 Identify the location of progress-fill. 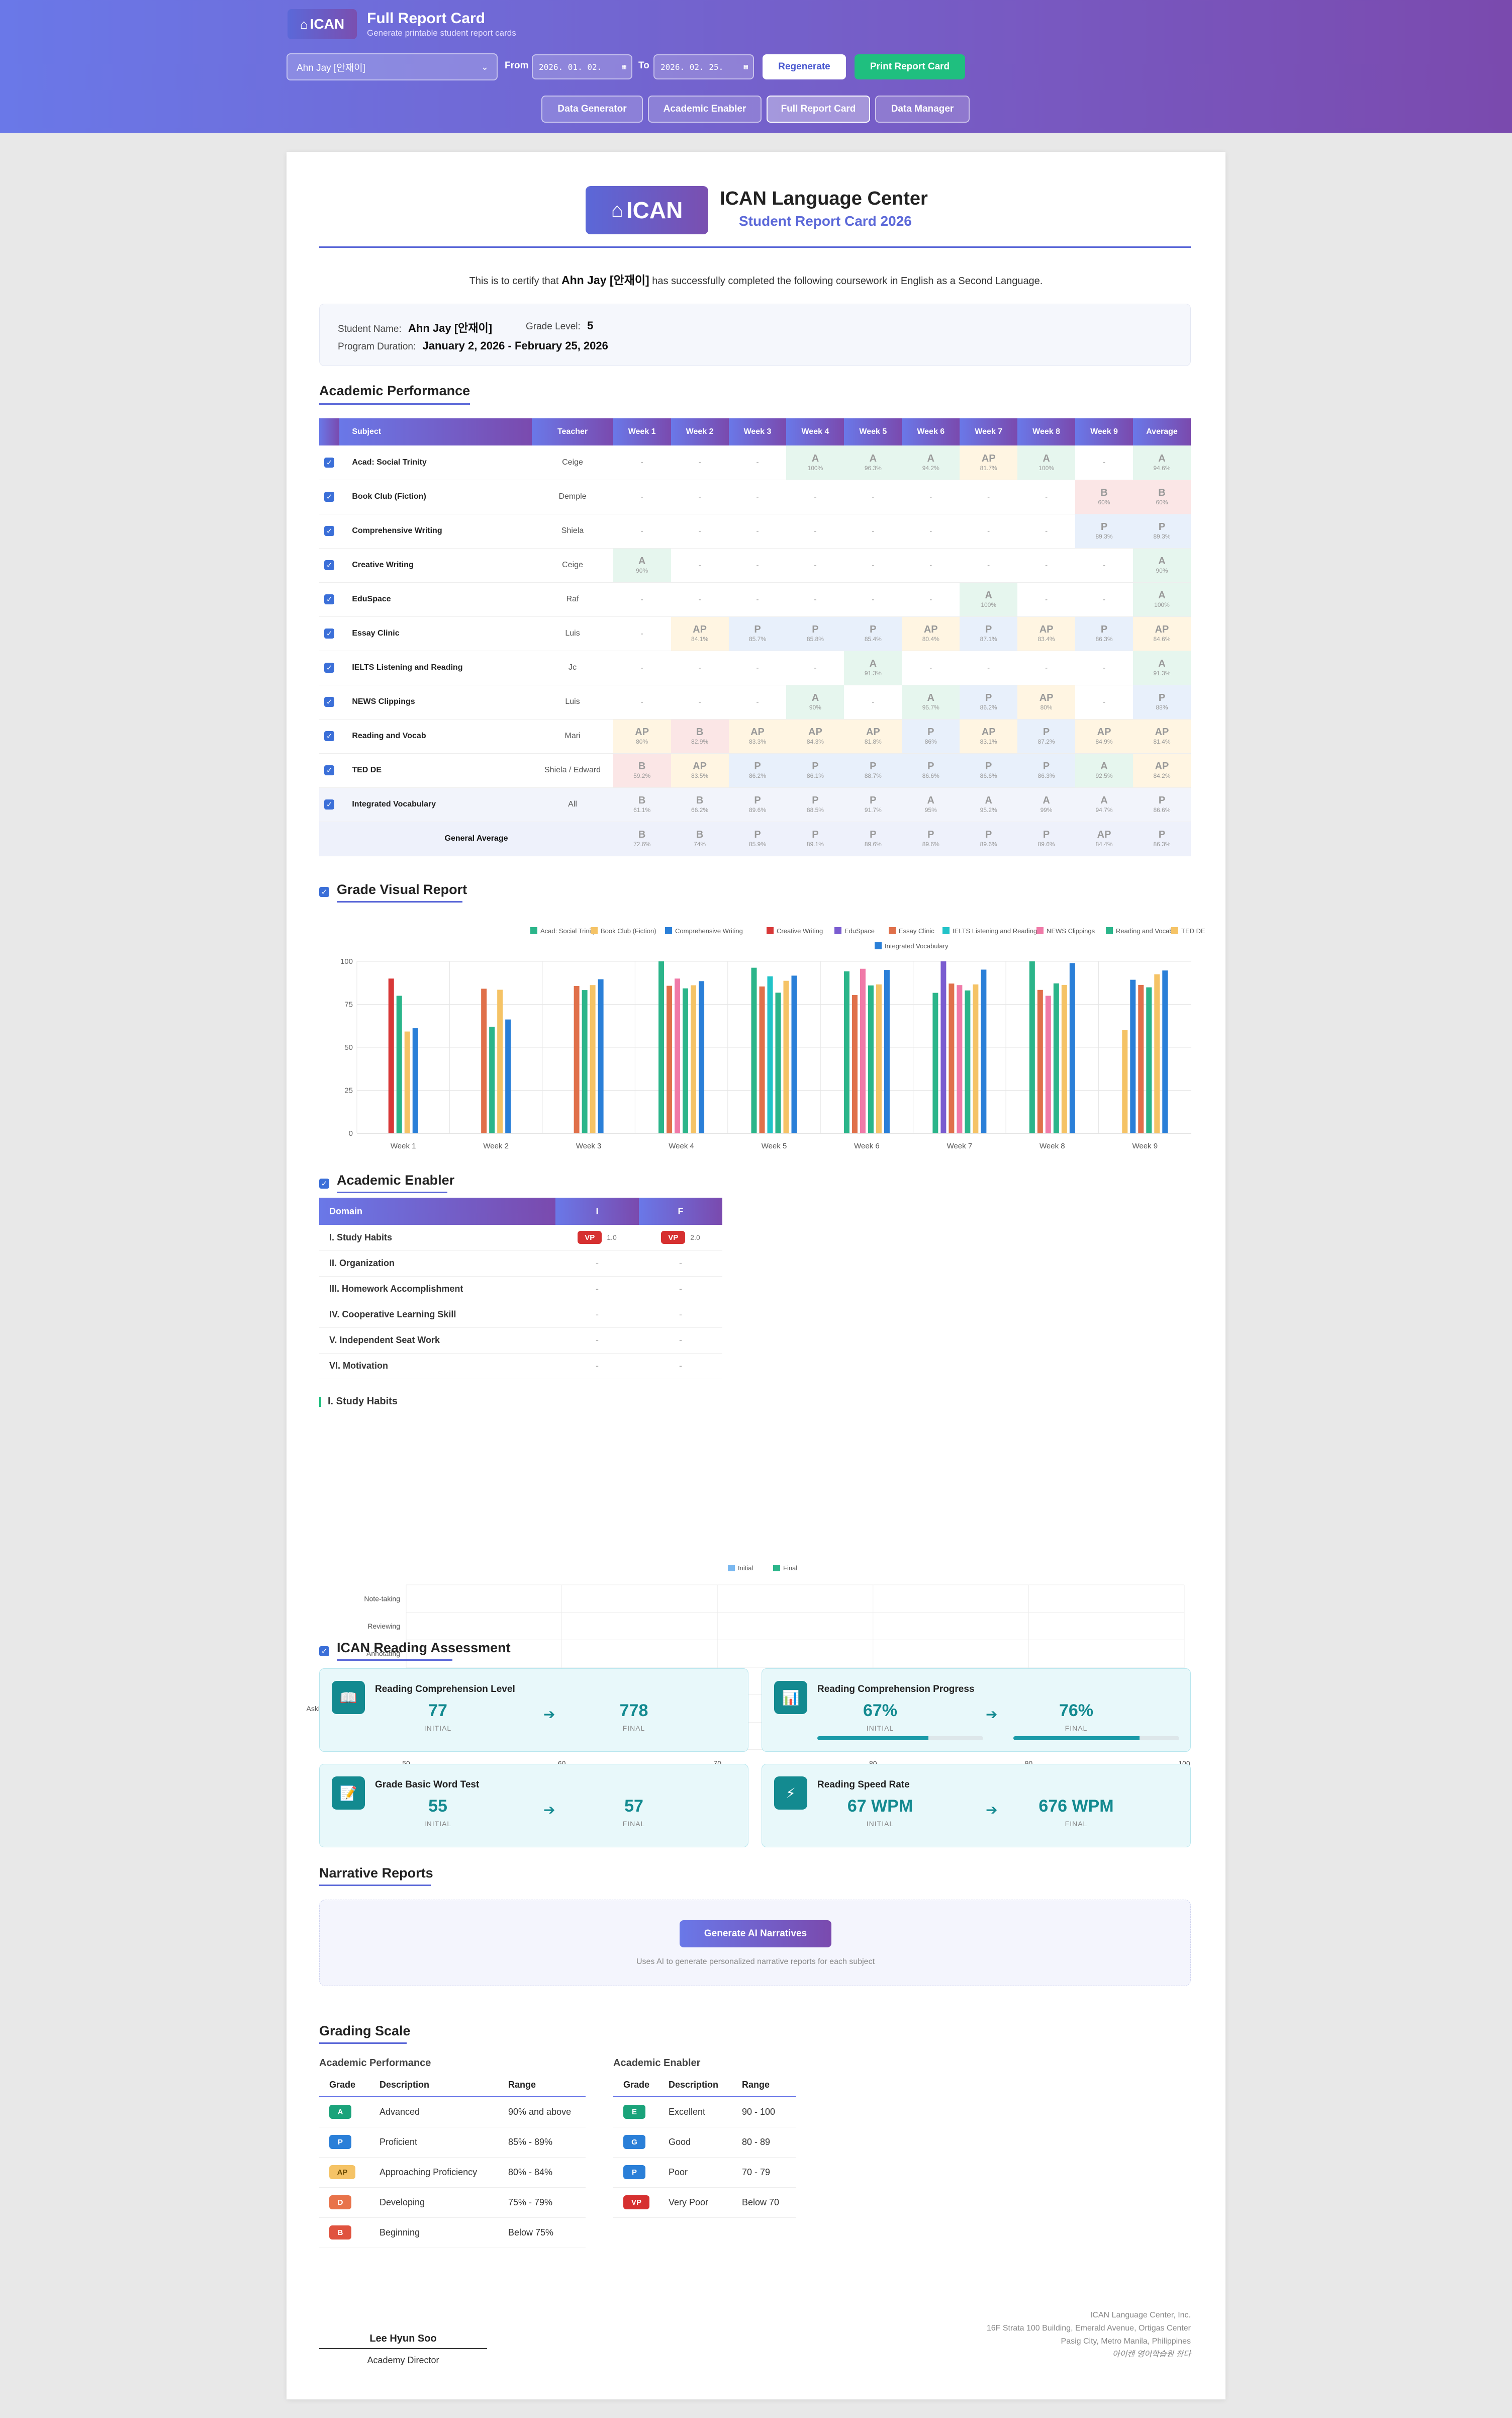
(873, 1738).